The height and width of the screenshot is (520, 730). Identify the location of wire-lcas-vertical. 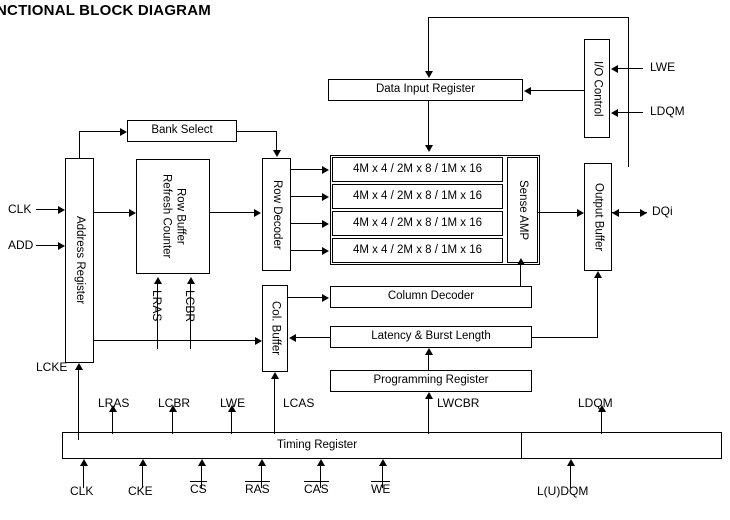
(275, 406).